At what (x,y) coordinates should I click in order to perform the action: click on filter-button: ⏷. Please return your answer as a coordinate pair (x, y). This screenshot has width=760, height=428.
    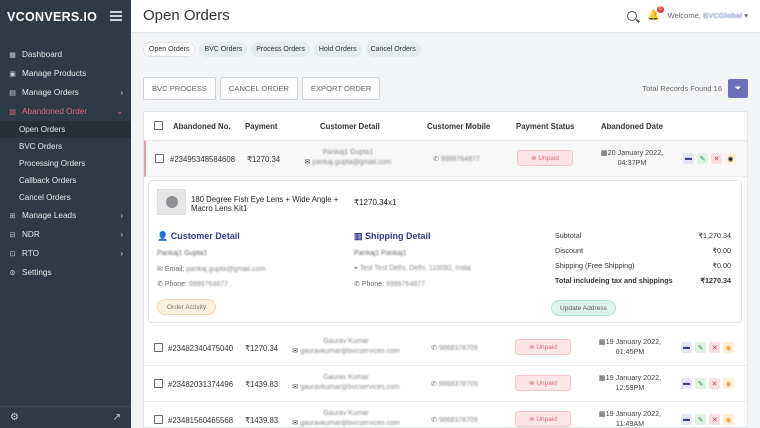
    Looking at the image, I should click on (738, 88).